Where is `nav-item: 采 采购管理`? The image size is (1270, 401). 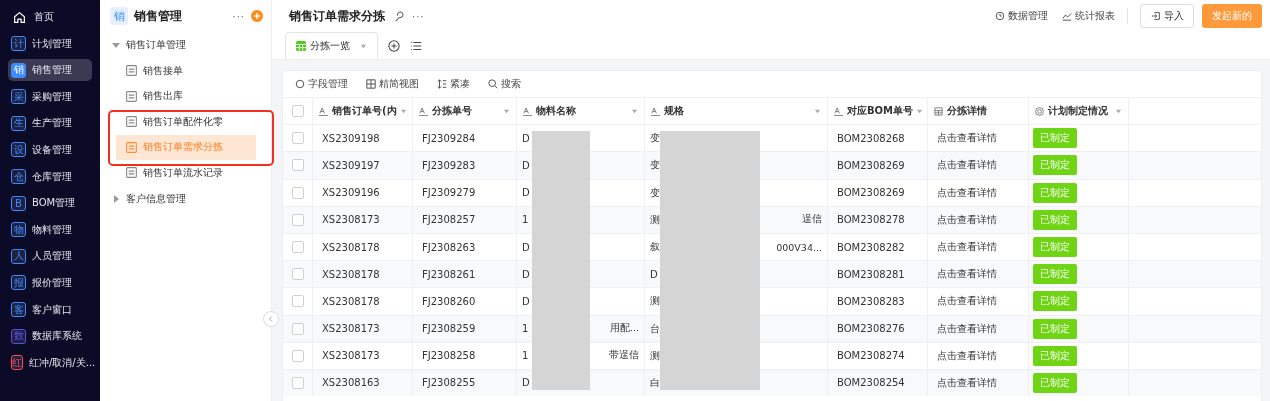
nav-item: 采 采购管理 is located at coordinates (50, 96).